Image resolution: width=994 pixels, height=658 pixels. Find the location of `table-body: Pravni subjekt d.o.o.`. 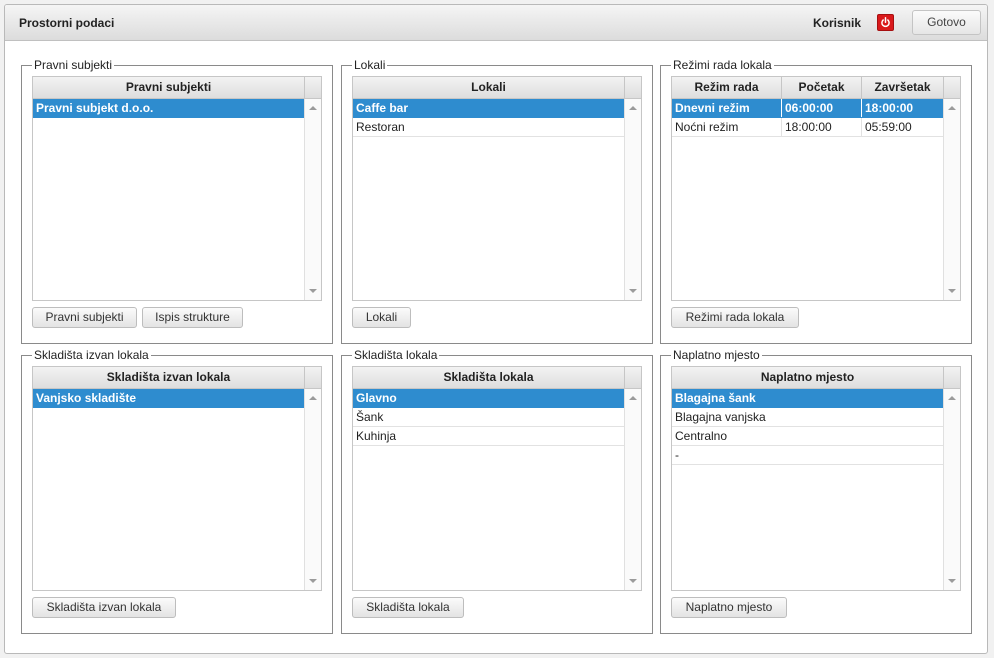

table-body: Pravni subjekt d.o.o. is located at coordinates (168, 108).